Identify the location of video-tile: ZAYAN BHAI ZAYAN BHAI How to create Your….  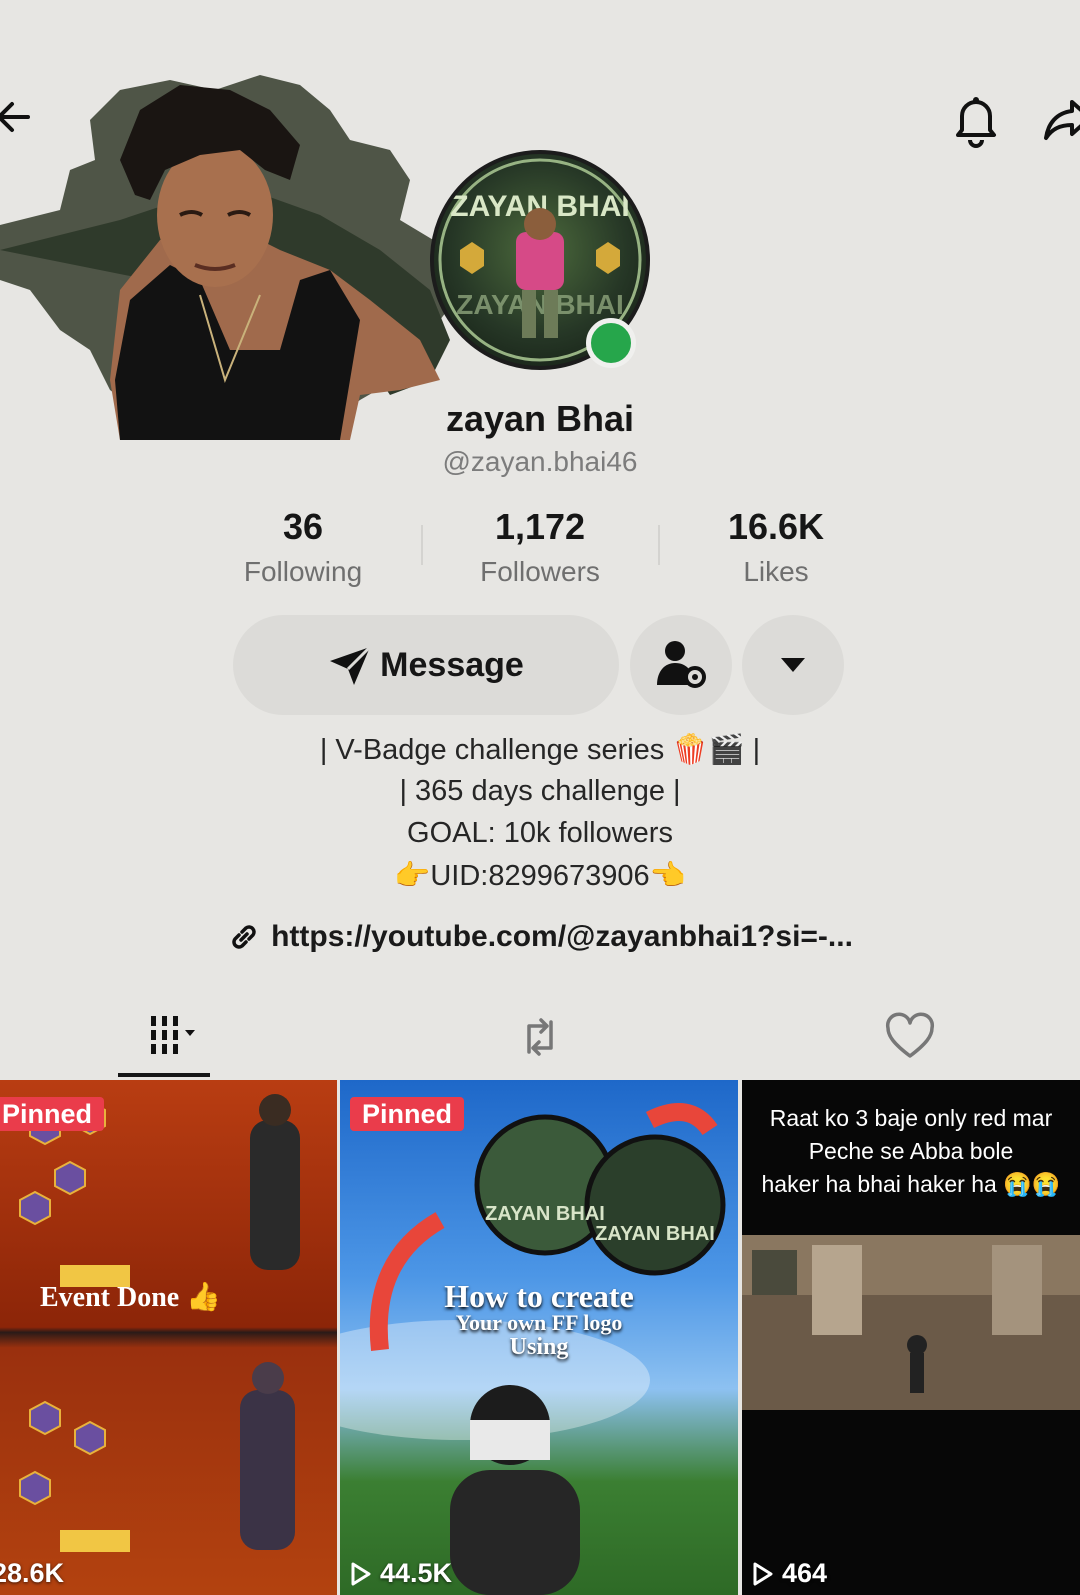
(539, 1337).